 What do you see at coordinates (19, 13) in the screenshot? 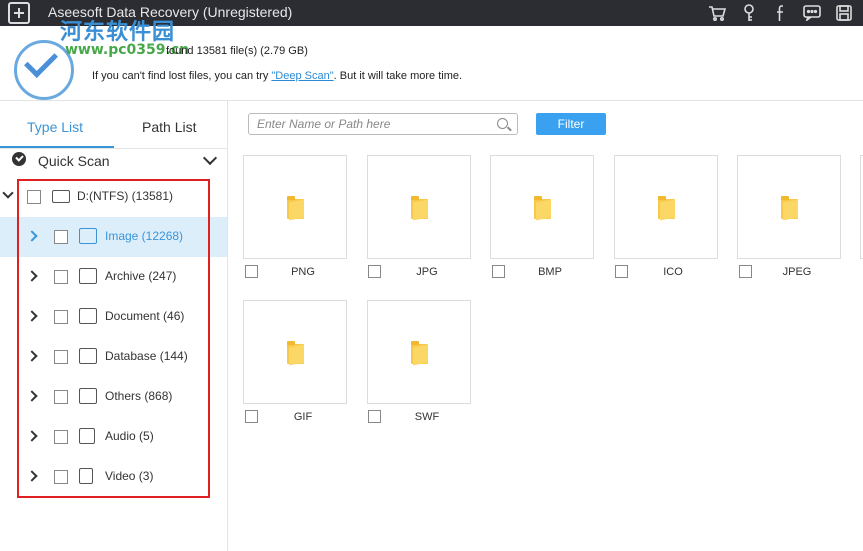
I see `app-logo-icon` at bounding box center [19, 13].